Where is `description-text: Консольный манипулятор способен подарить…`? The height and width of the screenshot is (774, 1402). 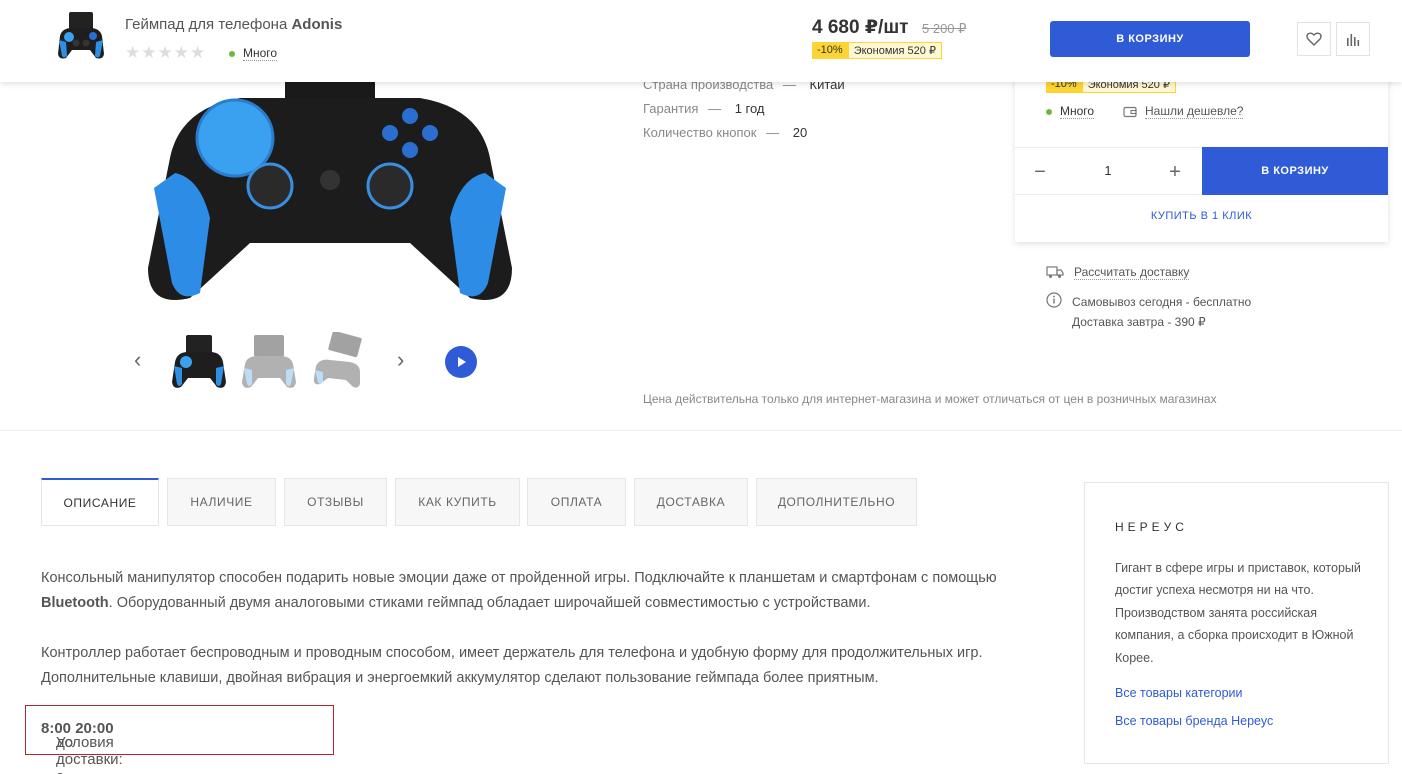
description-text: Консольный манипулятор способен подарить… is located at coordinates (519, 578).